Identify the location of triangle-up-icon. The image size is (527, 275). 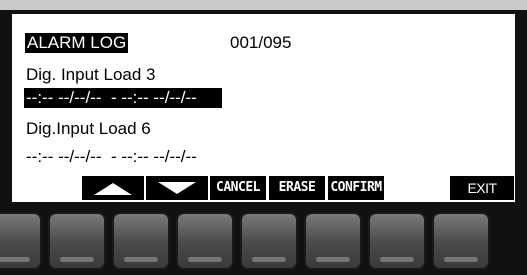
(113, 189).